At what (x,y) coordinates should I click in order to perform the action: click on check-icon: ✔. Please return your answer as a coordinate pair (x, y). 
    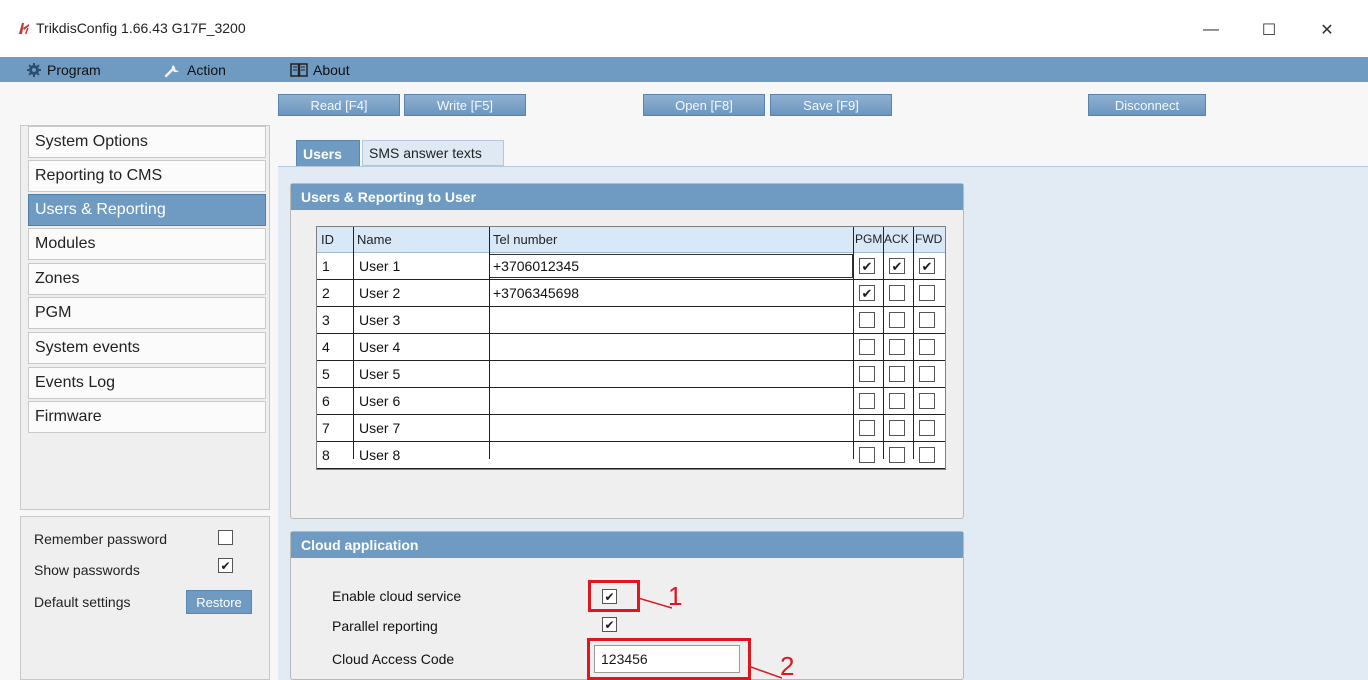
    Looking at the image, I should click on (225, 565).